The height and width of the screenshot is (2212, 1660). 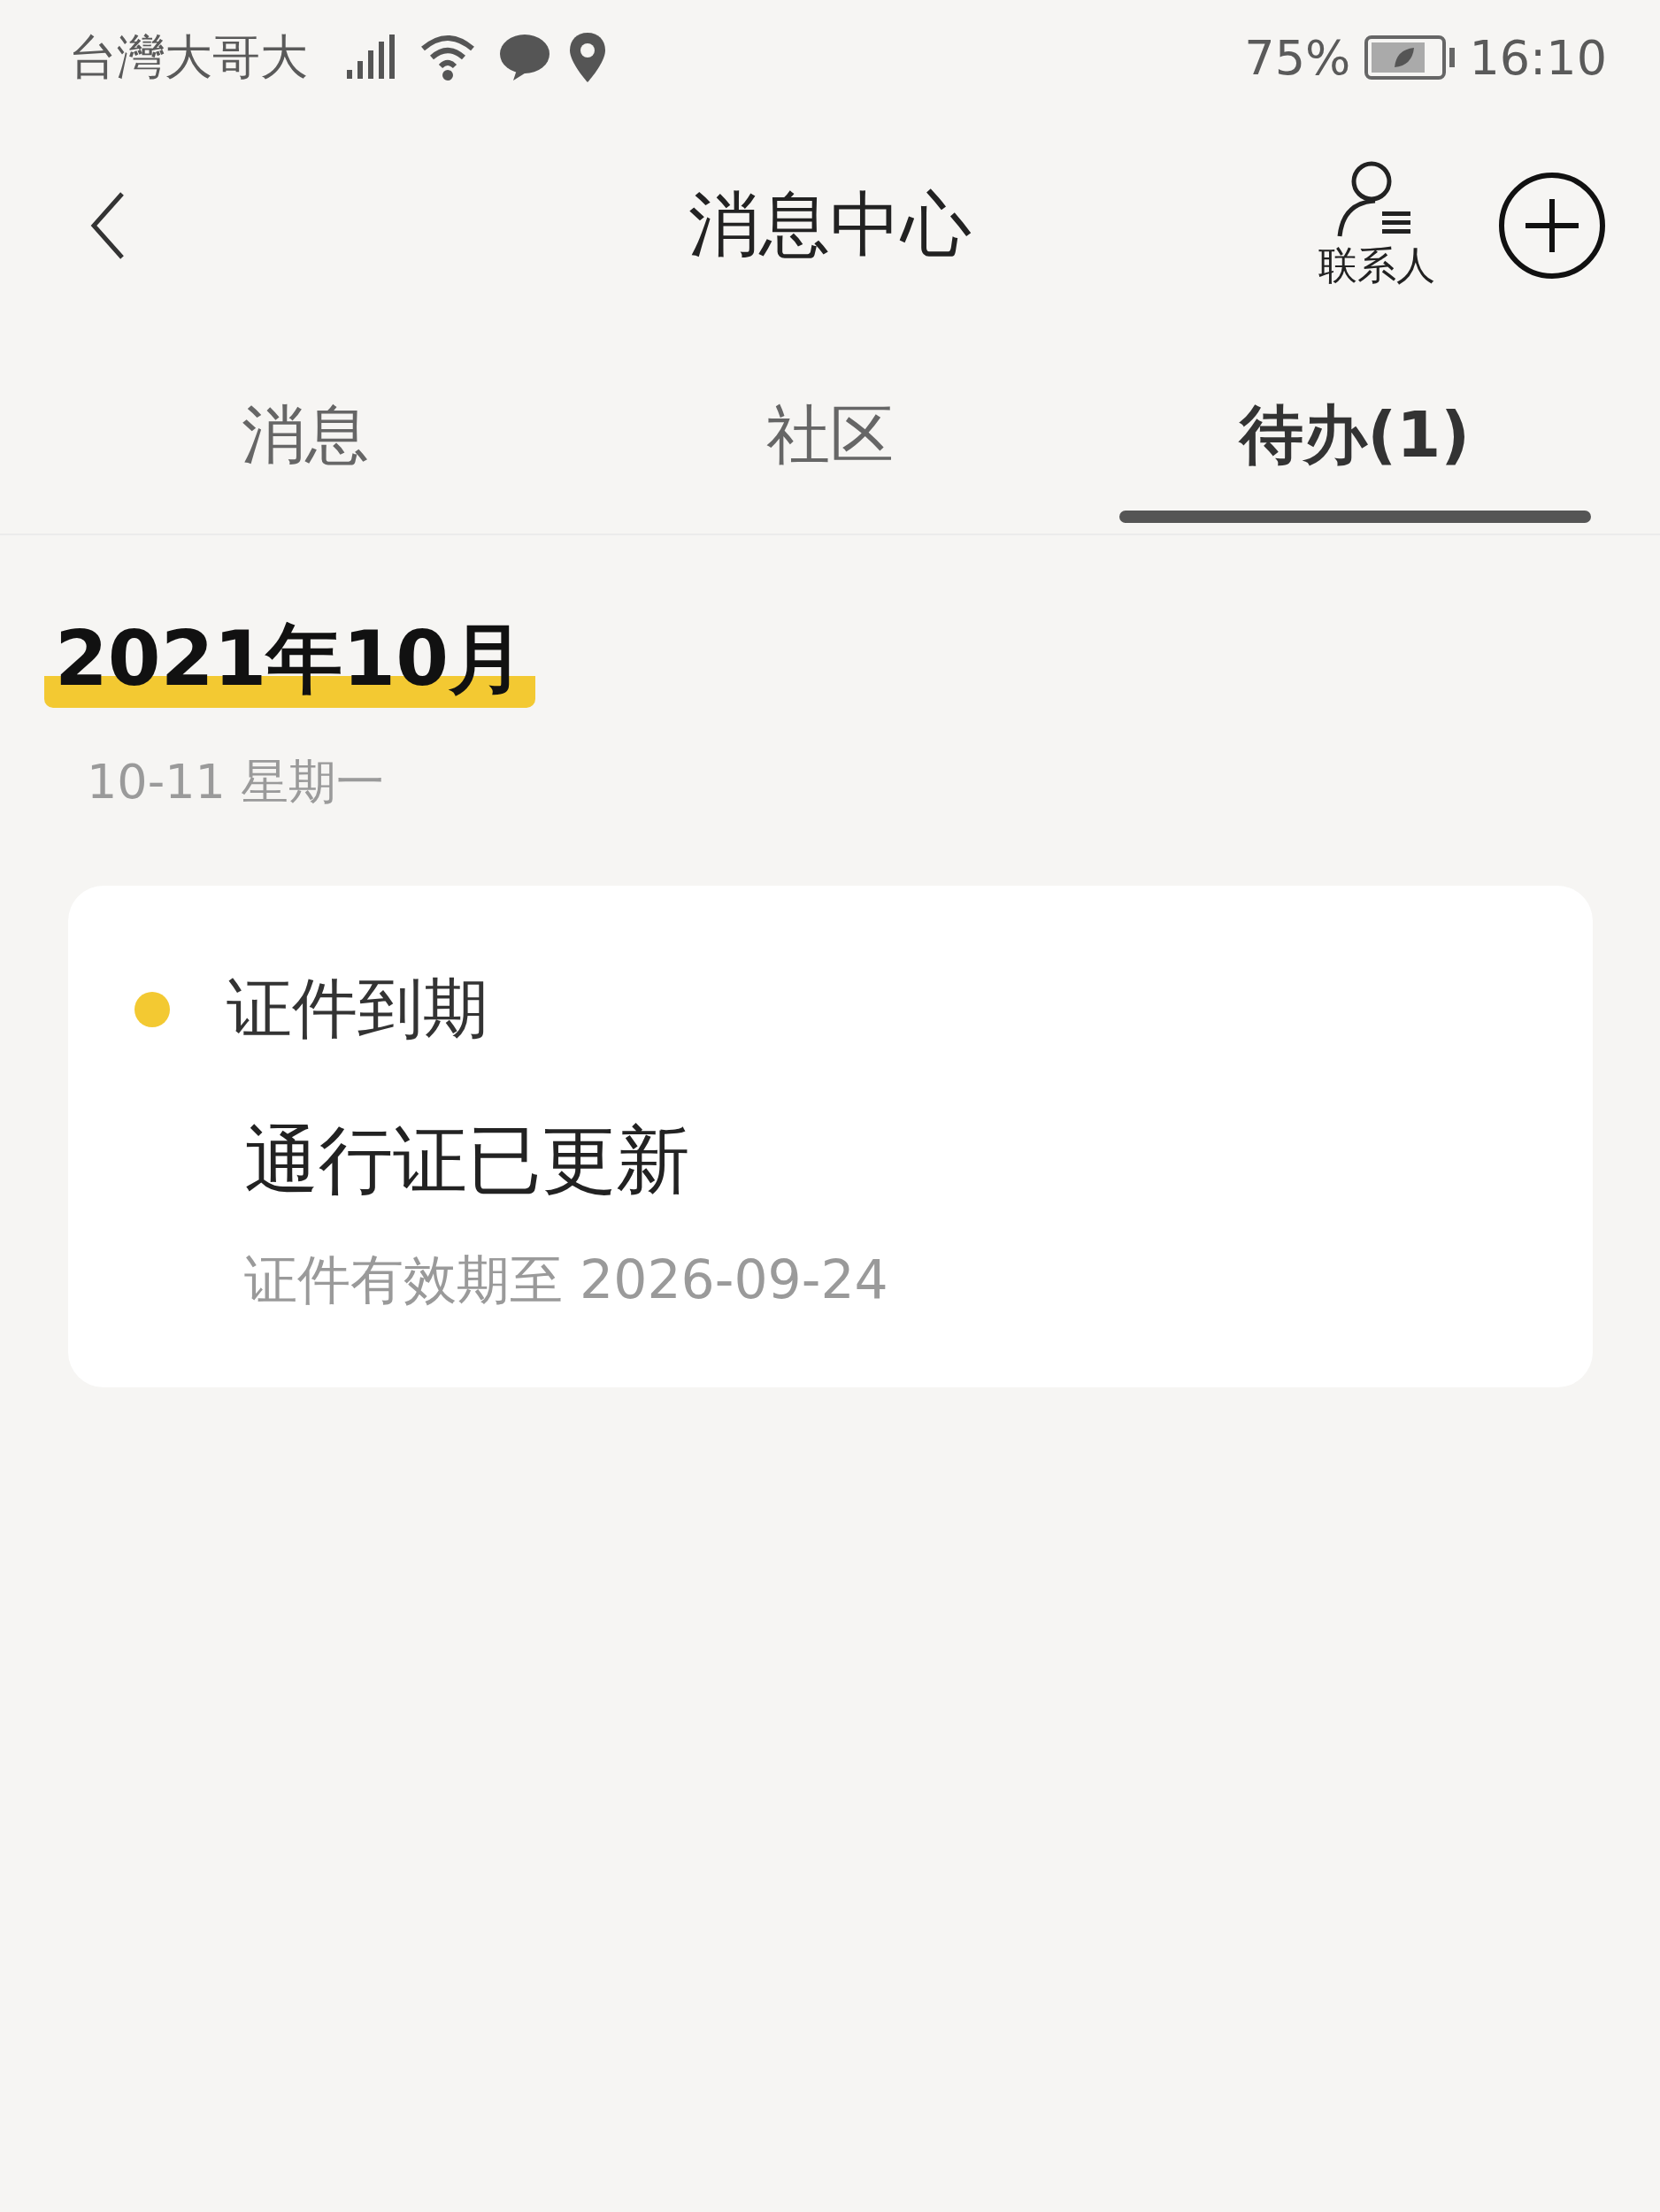 I want to click on todo-category: 证件到期, so click(x=357, y=1008).